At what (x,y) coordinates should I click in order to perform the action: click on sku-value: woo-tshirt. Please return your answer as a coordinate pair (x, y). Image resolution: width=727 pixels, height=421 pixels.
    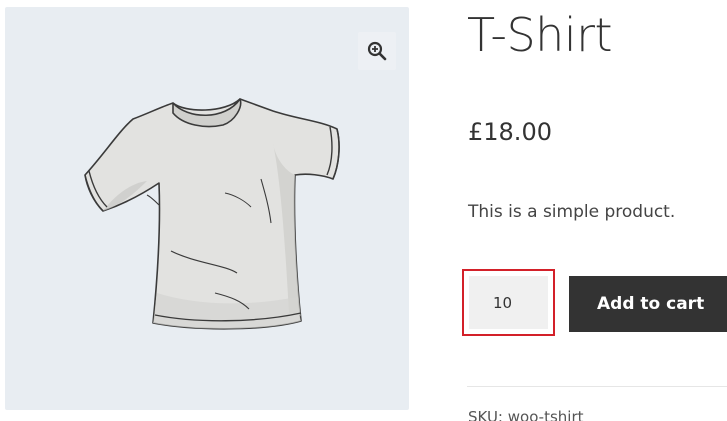
    Looking at the image, I should click on (545, 414).